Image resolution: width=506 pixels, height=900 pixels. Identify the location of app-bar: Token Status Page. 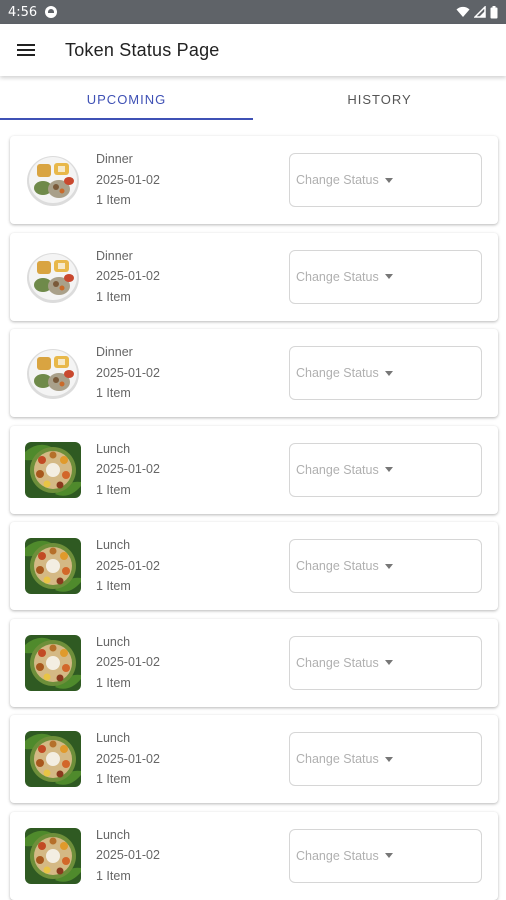
(253, 50).